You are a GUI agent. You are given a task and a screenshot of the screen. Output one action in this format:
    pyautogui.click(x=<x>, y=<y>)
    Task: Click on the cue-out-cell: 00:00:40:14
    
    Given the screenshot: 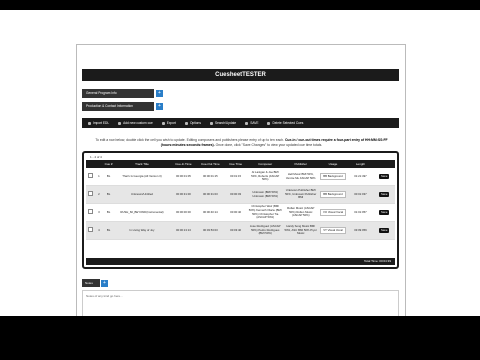 What is the action you would take?
    pyautogui.click(x=210, y=212)
    